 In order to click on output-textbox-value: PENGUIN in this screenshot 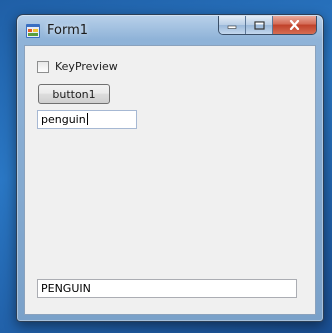, I will do `click(66, 288)`.